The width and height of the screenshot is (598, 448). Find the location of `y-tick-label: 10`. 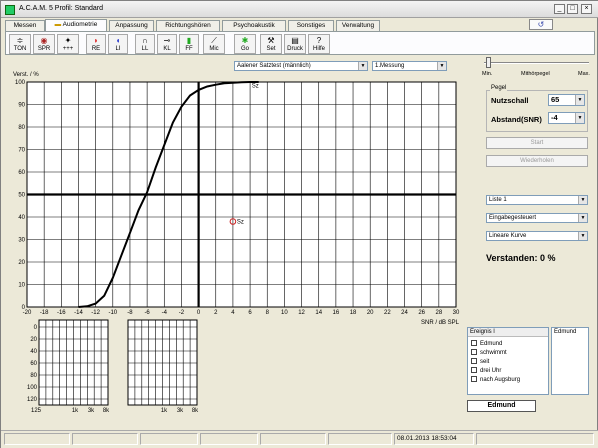

y-tick-label: 10 is located at coordinates (21, 286).